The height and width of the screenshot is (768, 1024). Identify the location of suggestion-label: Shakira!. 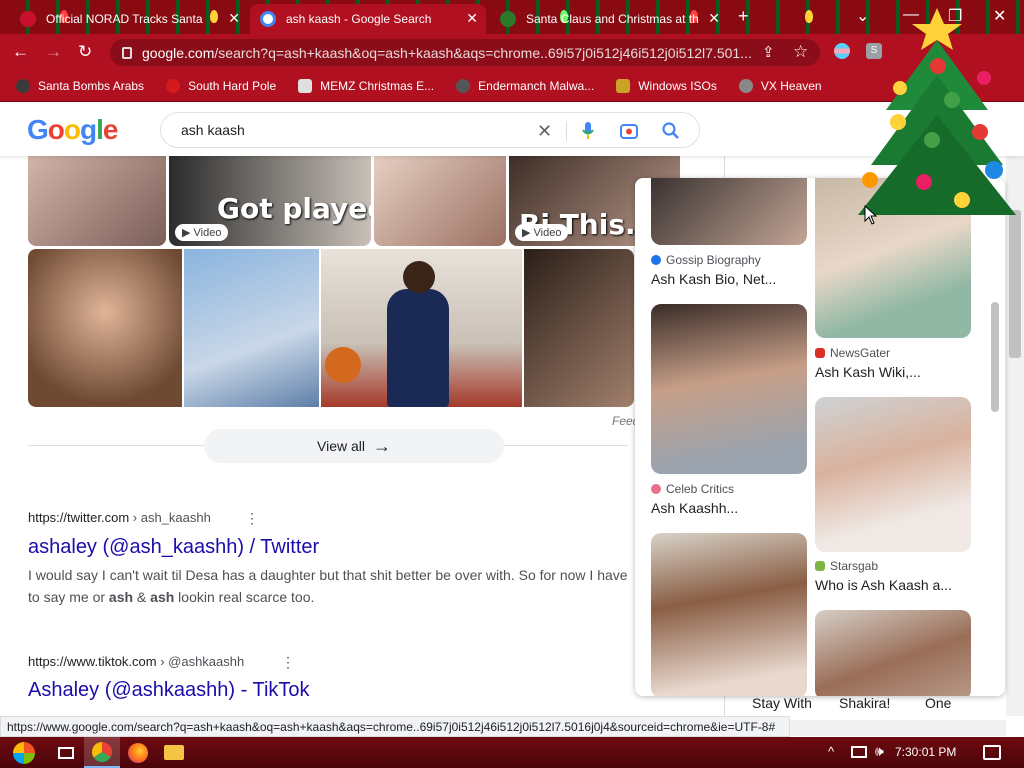
(864, 703).